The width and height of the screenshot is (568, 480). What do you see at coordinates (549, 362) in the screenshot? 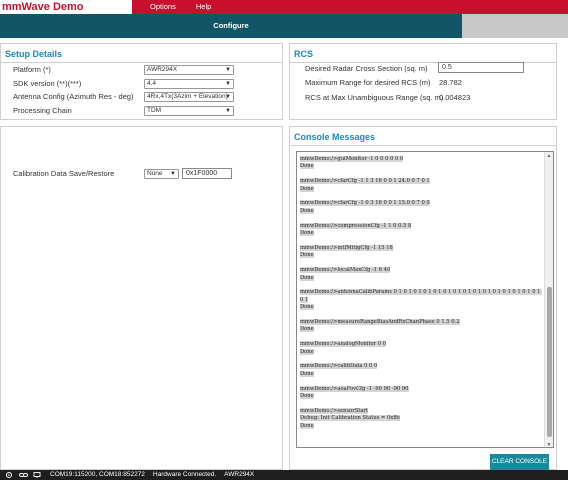
I see `scroll-thumb` at bounding box center [549, 362].